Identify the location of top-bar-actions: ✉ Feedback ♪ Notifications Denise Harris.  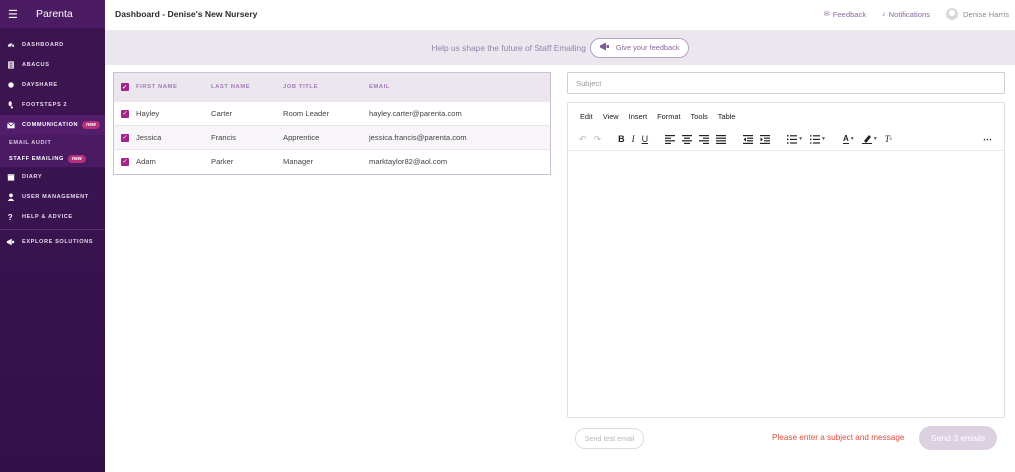
(908, 14).